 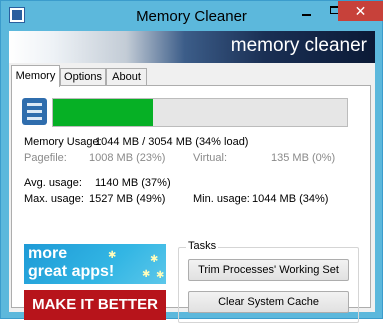 I want to click on memory-usage-value: 1044 MB / 3054 MB (34% load), so click(x=172, y=142).